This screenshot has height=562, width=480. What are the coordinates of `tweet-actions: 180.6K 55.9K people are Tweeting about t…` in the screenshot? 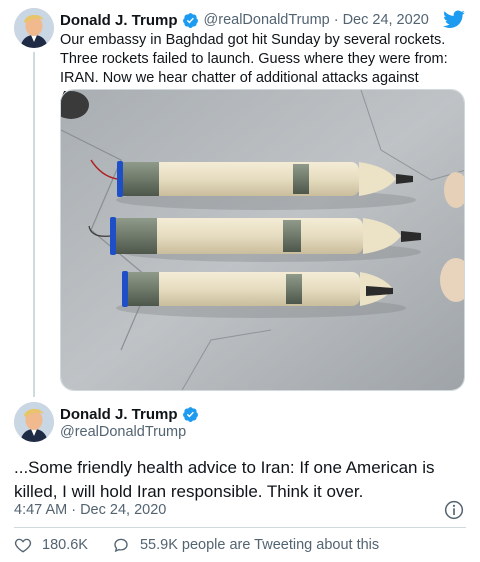 It's located at (196, 545).